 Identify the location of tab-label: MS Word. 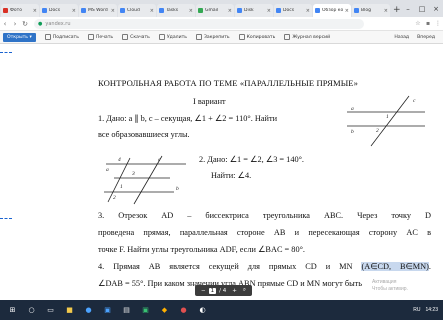
(98, 10).